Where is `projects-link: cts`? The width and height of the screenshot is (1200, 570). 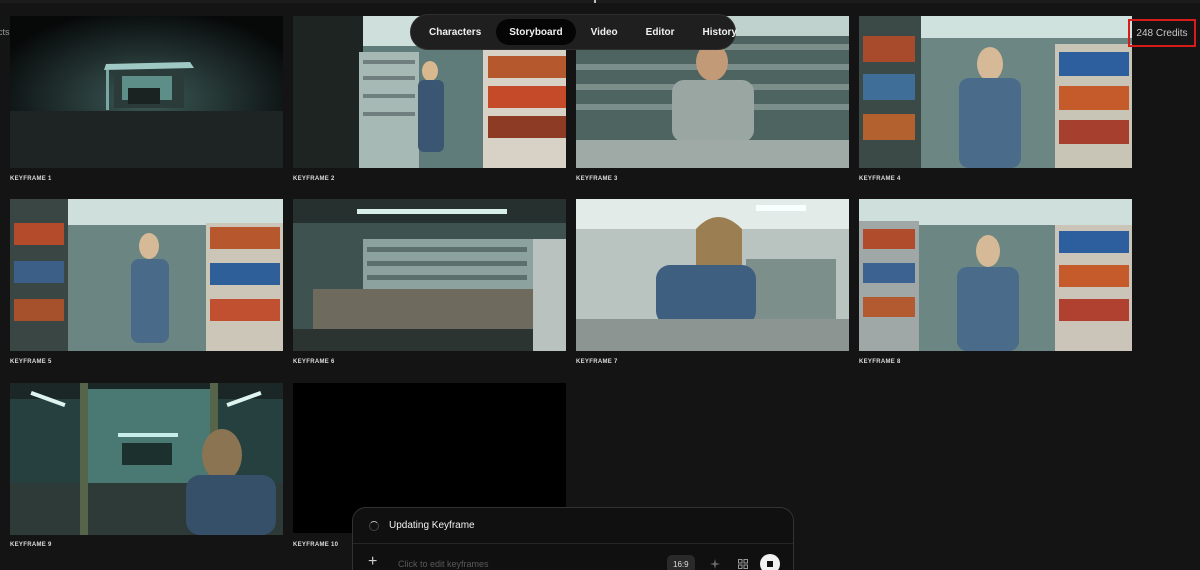 projects-link: cts is located at coordinates (5, 32).